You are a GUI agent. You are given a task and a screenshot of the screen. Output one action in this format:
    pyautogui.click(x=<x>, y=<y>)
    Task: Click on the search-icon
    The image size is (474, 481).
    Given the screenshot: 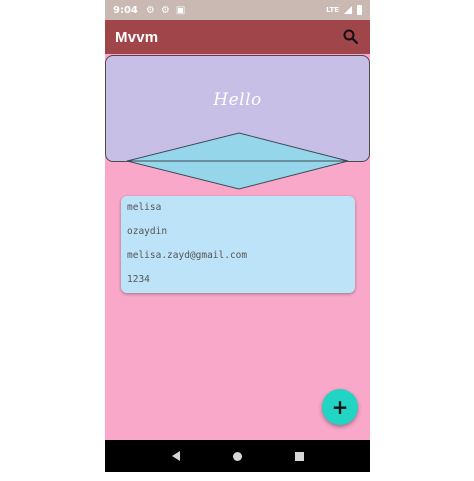 What is the action you would take?
    pyautogui.click(x=351, y=37)
    